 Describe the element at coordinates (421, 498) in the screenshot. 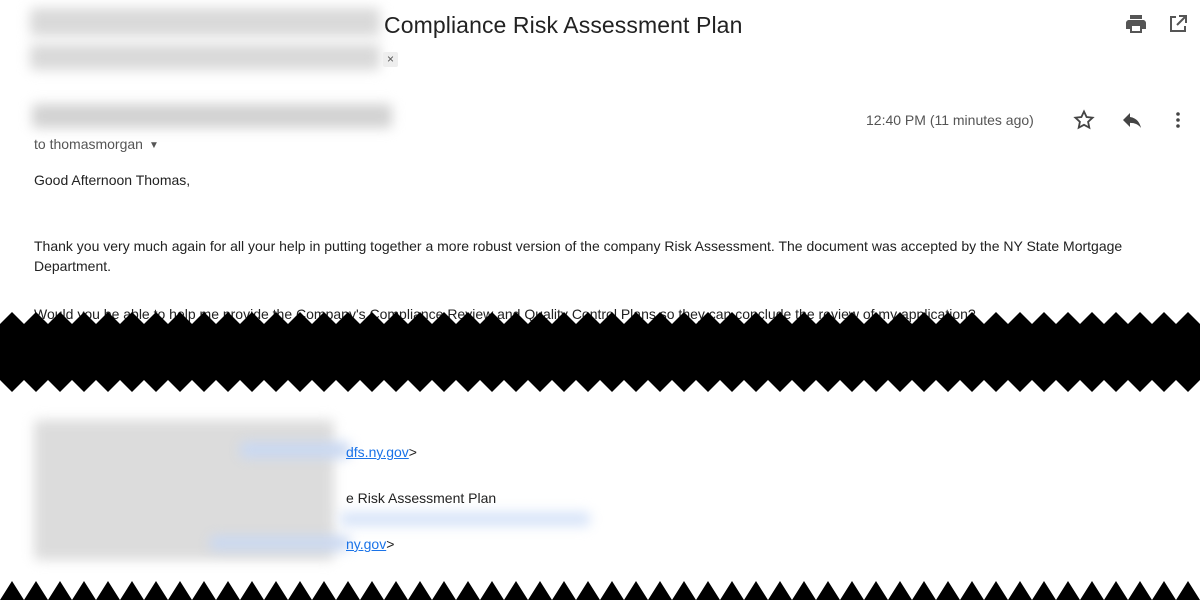

I see `quoted-subject-line: e Risk Assessment Plan` at that location.